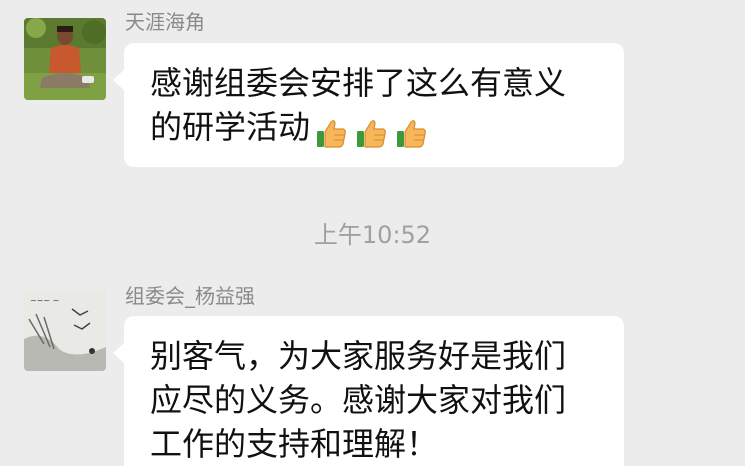  I want to click on avatar-organizer: ~~~ ~, so click(65, 330).